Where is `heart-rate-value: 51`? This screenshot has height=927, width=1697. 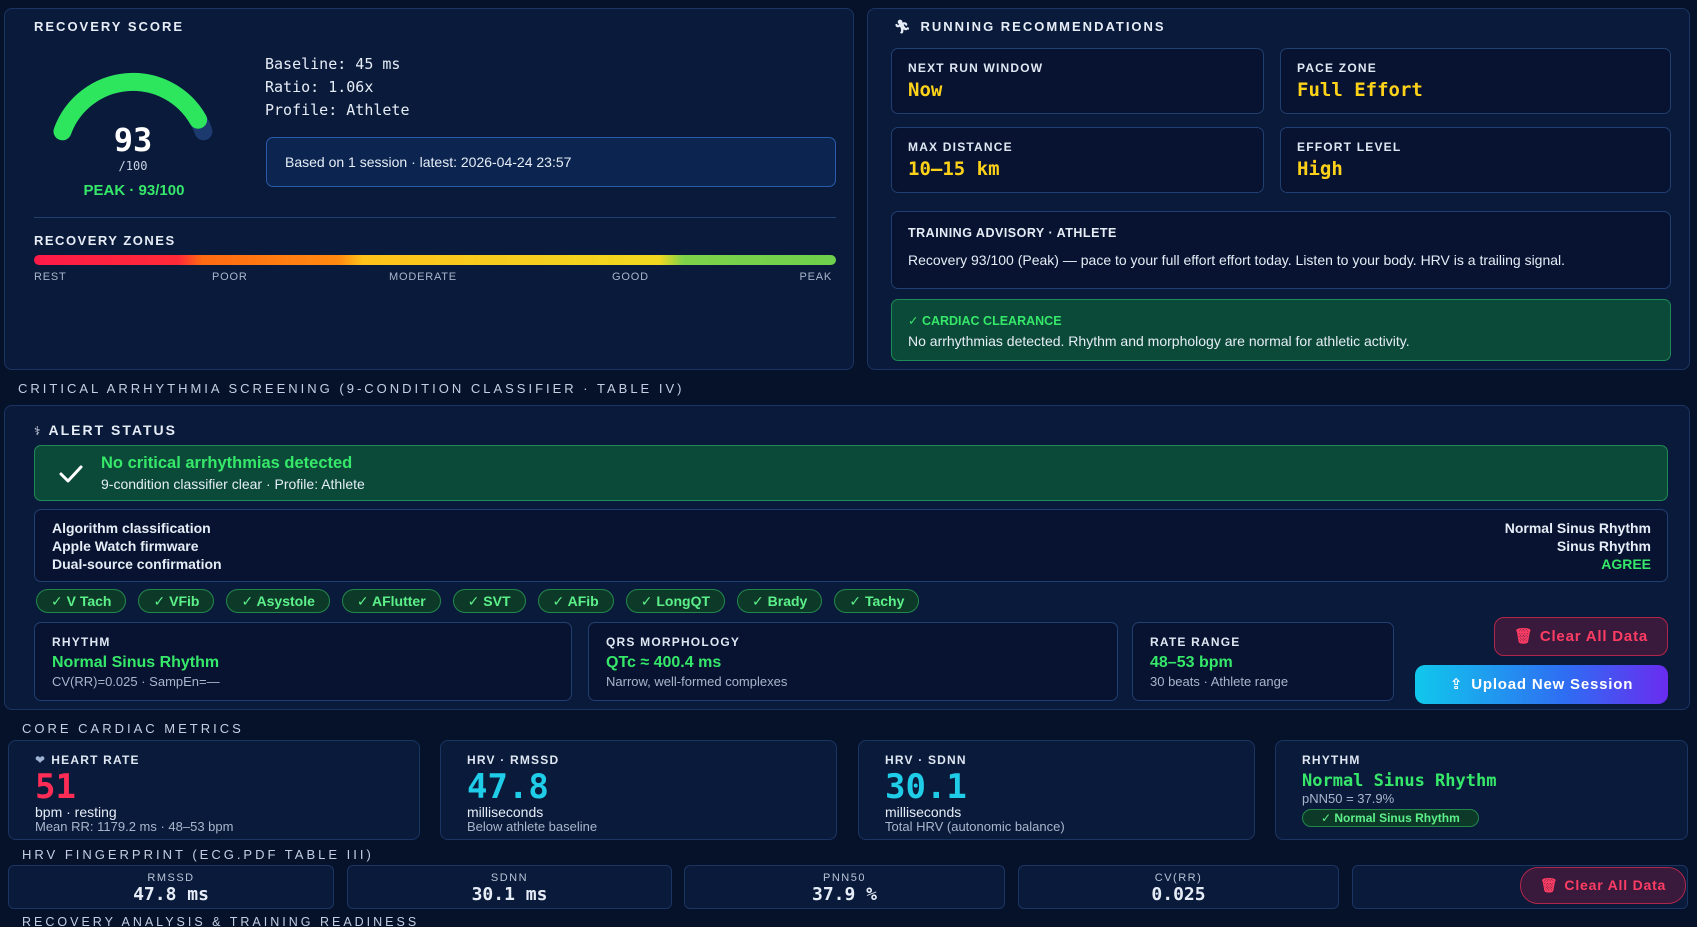
heart-rate-value: 51 is located at coordinates (55, 787).